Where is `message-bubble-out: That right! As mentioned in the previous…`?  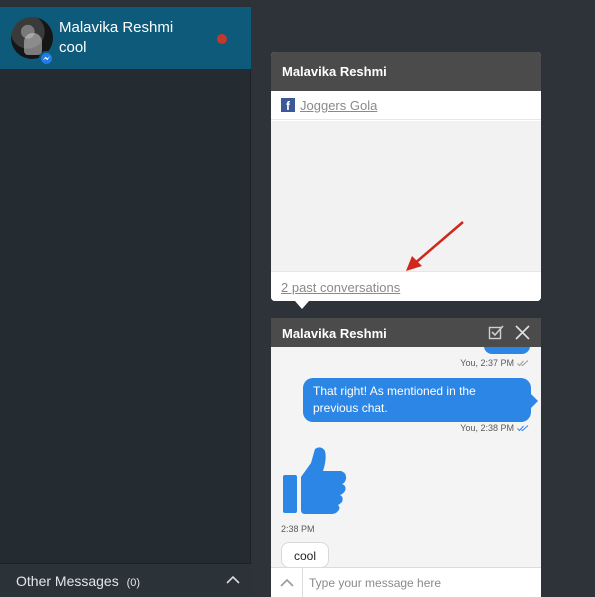
message-bubble-out: That right! As mentioned in the previous… is located at coordinates (417, 400).